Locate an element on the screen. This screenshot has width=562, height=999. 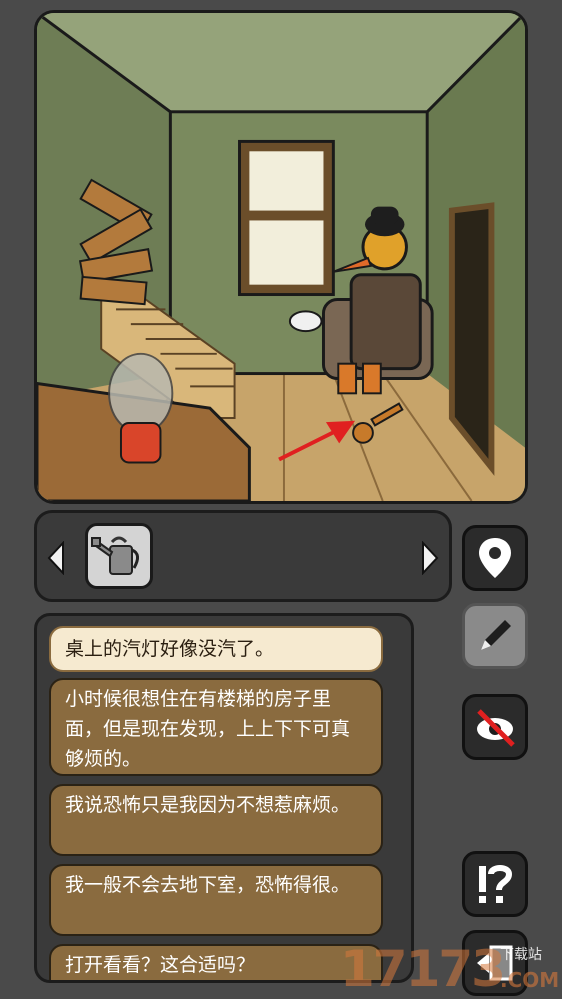
toggle-hide-button is located at coordinates (495, 727).